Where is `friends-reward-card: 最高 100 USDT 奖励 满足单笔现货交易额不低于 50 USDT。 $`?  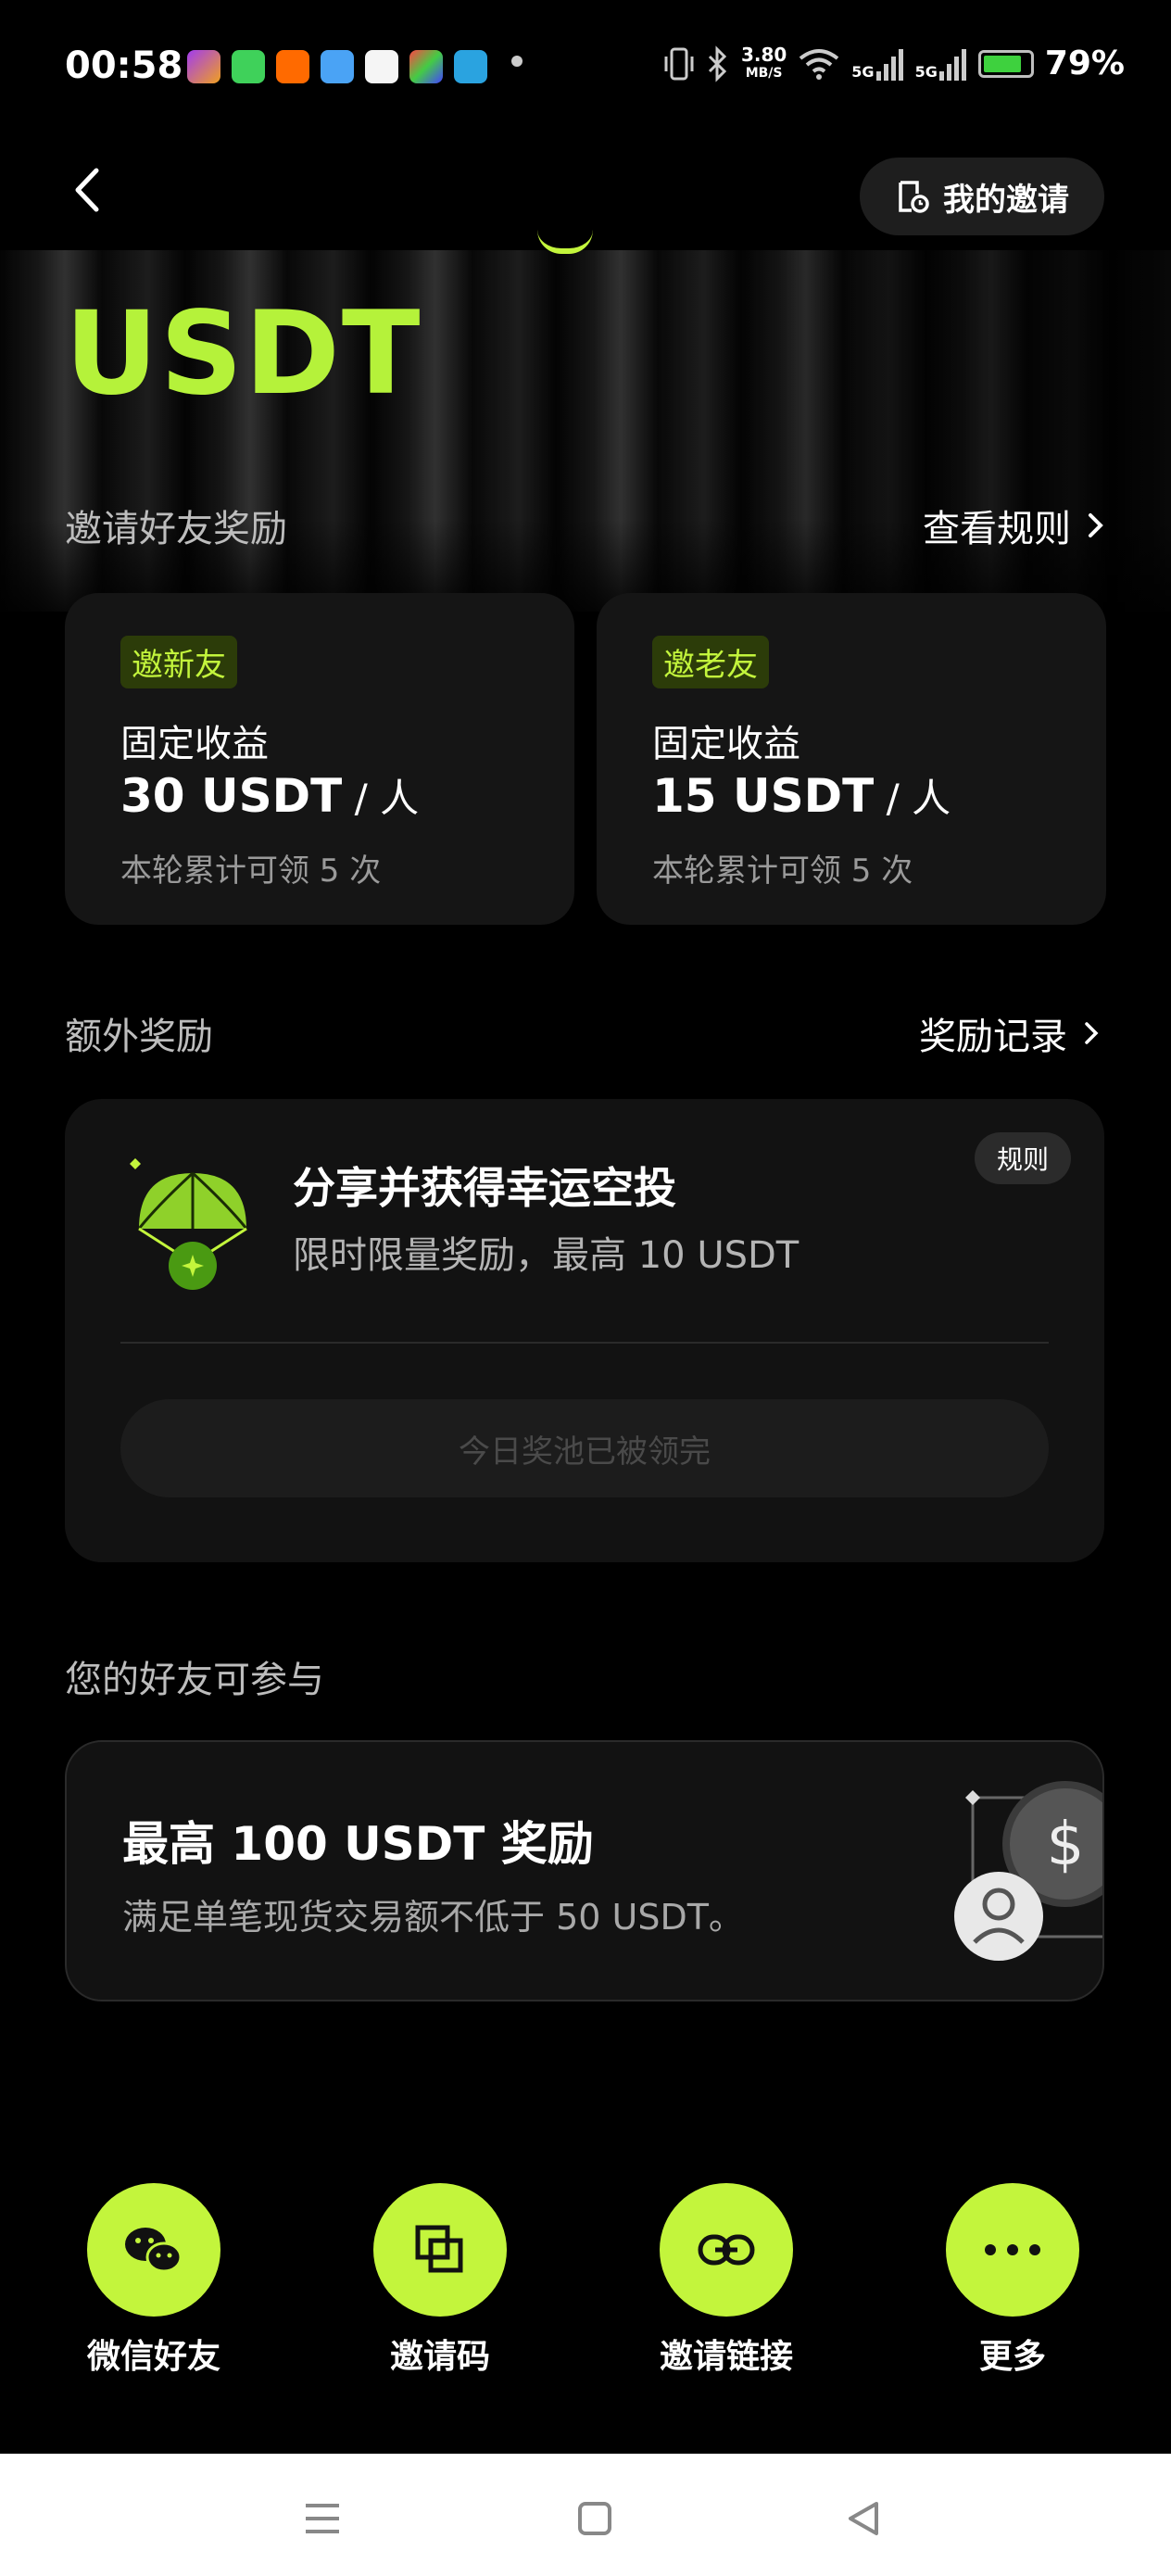 friends-reward-card: 最高 100 USDT 奖励 满足单笔现货交易额不低于 50 USDT。 $ is located at coordinates (584, 1870).